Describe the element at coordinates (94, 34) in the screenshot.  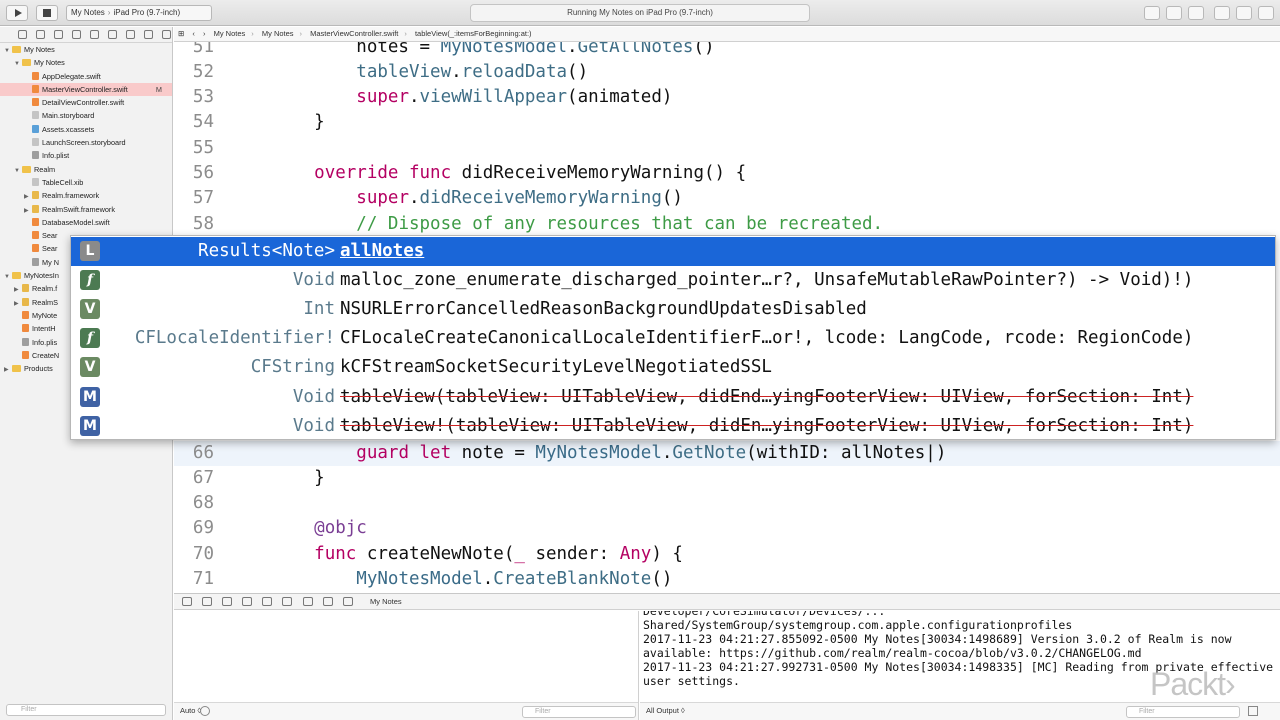
I see `issue-icon` at that location.